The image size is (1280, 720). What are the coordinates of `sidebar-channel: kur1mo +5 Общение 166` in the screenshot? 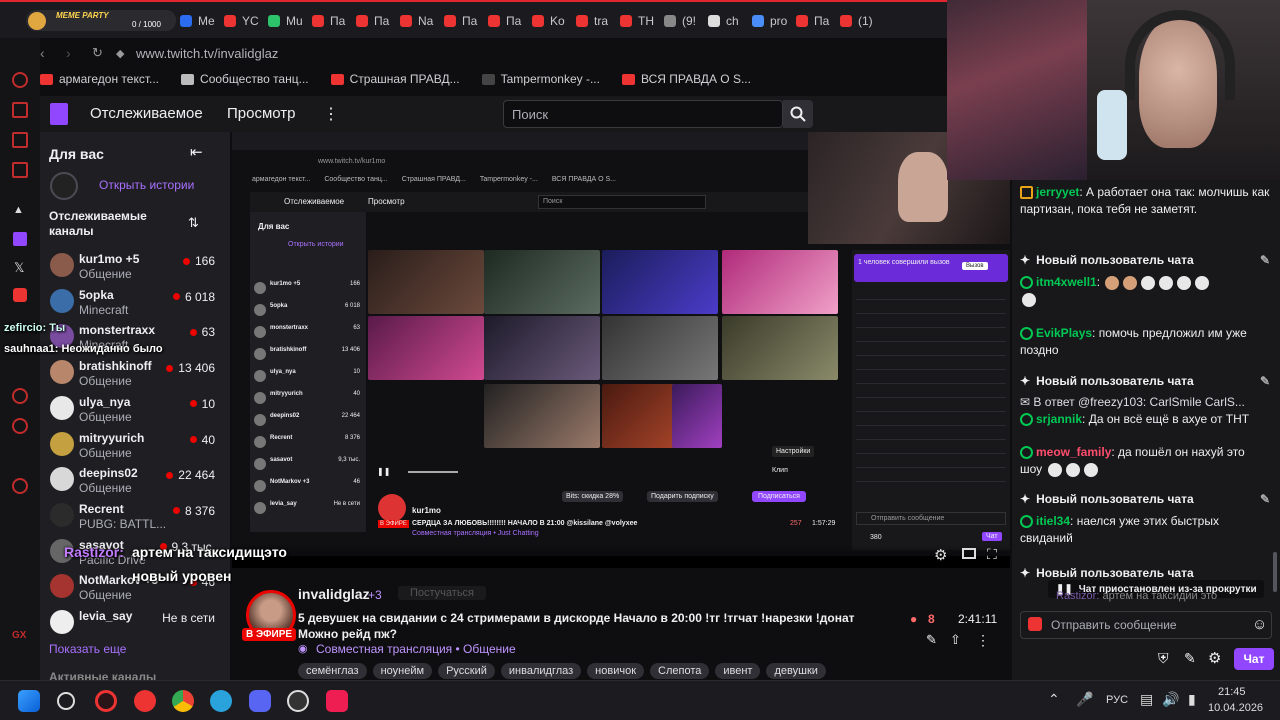 It's located at (135, 267).